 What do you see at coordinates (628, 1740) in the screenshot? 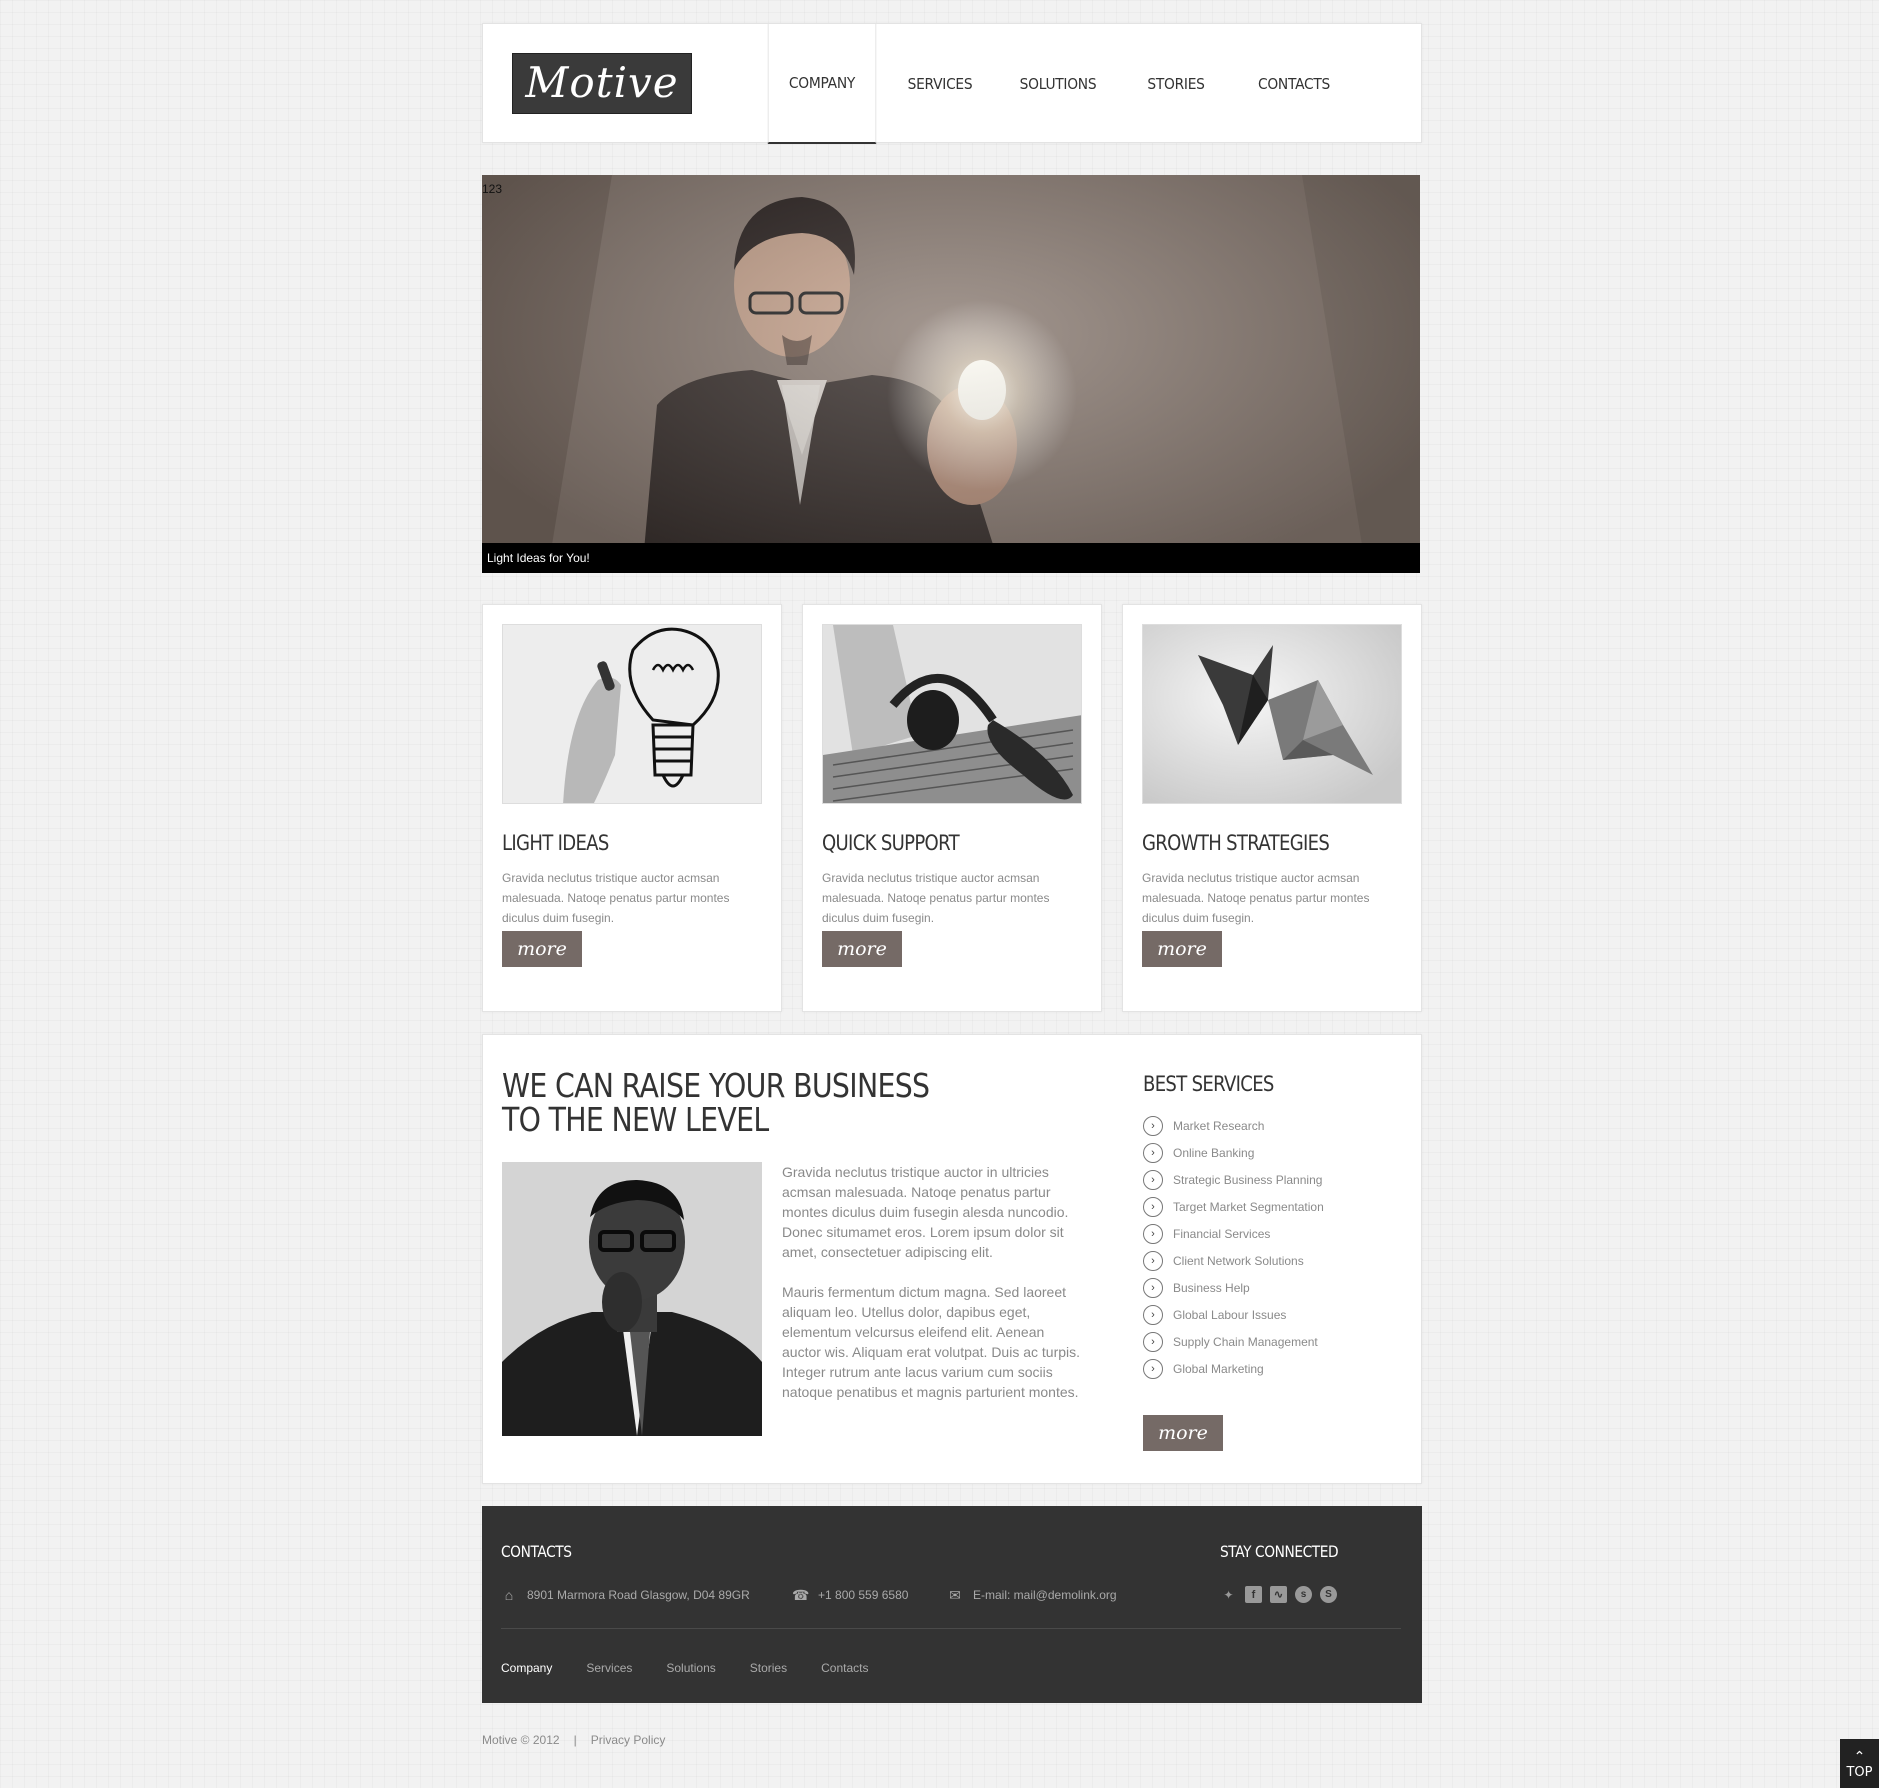
I see `privacy-policy-link: Privacy Policy` at bounding box center [628, 1740].